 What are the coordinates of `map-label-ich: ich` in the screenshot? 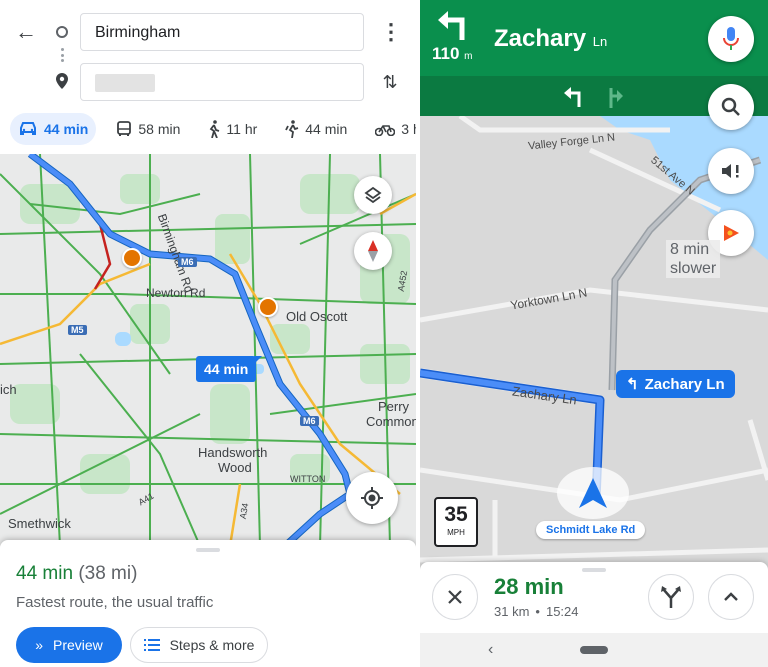 It's located at (8, 389).